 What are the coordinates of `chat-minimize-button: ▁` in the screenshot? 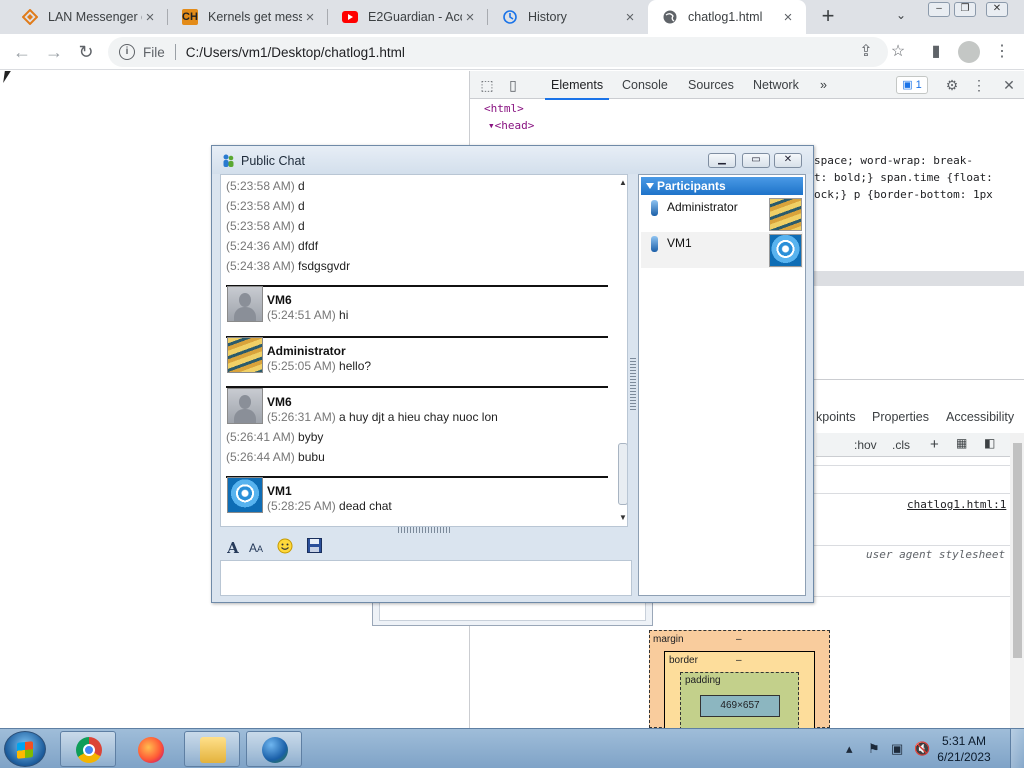 It's located at (722, 160).